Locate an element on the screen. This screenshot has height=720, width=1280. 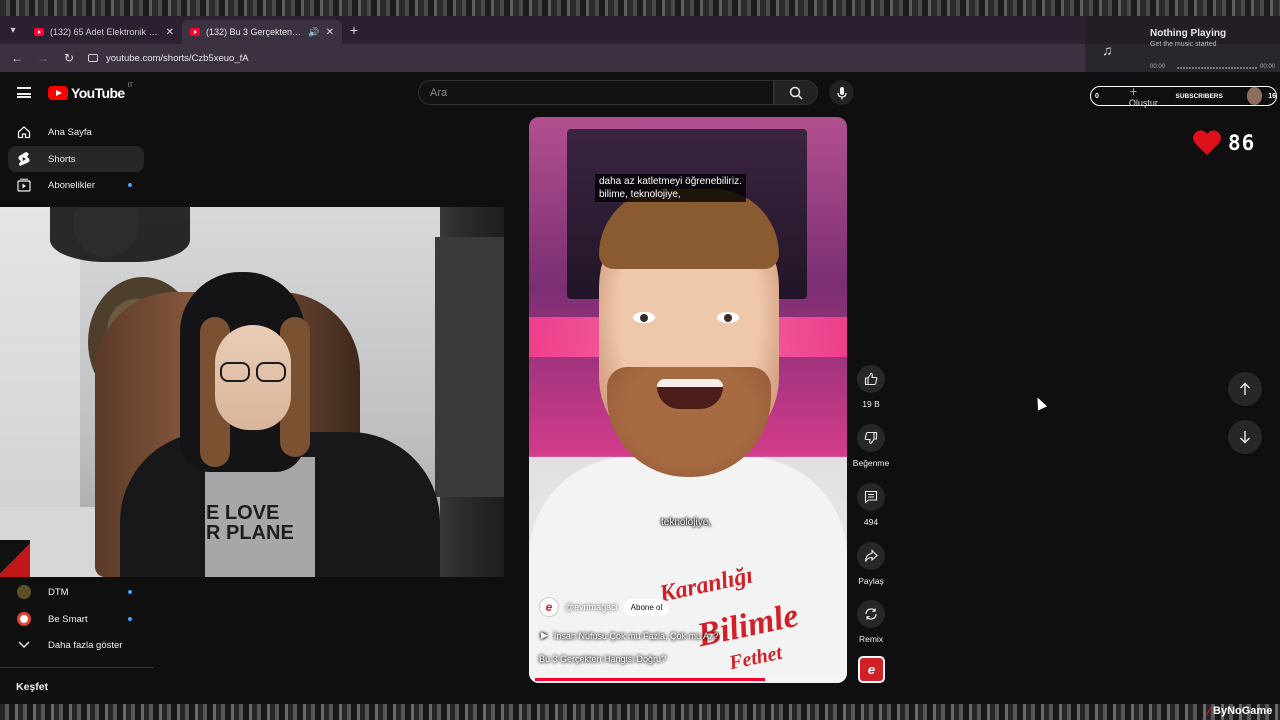
watermark-logo-icon: ⁄ is located at coordinates (1209, 711).